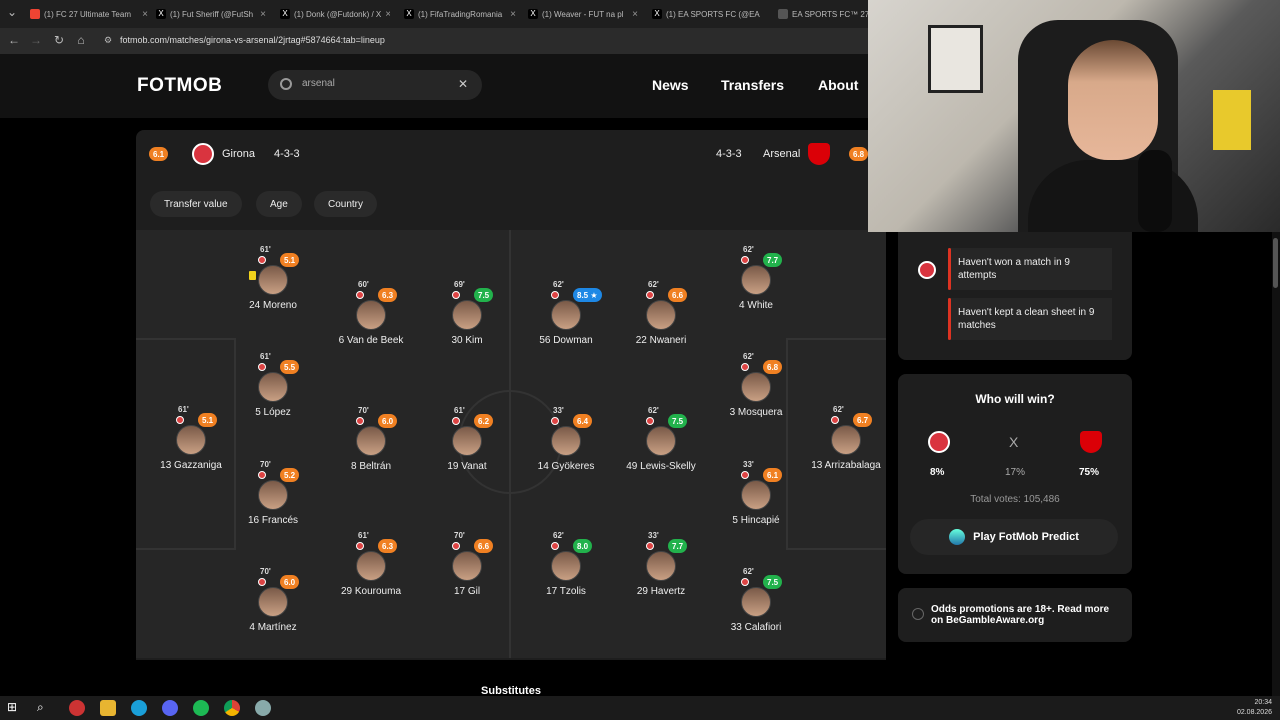 The width and height of the screenshot is (1280, 720). I want to click on player-card: 62' 7.5 49 Lewis-Skelly, so click(661, 446).